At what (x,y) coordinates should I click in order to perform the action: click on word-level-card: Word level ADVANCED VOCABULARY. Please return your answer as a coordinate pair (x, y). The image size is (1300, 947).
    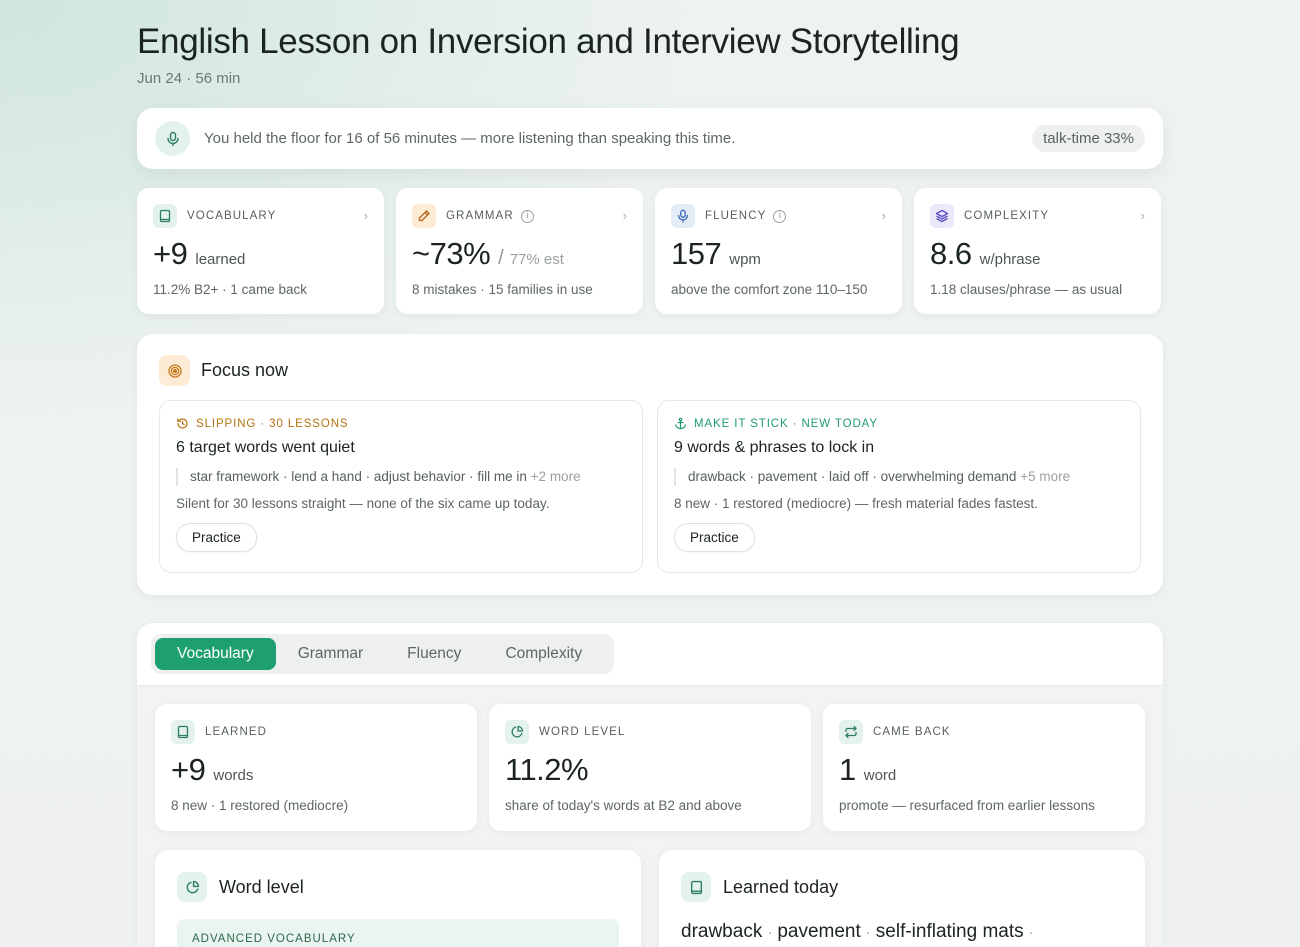
    Looking at the image, I should click on (398, 898).